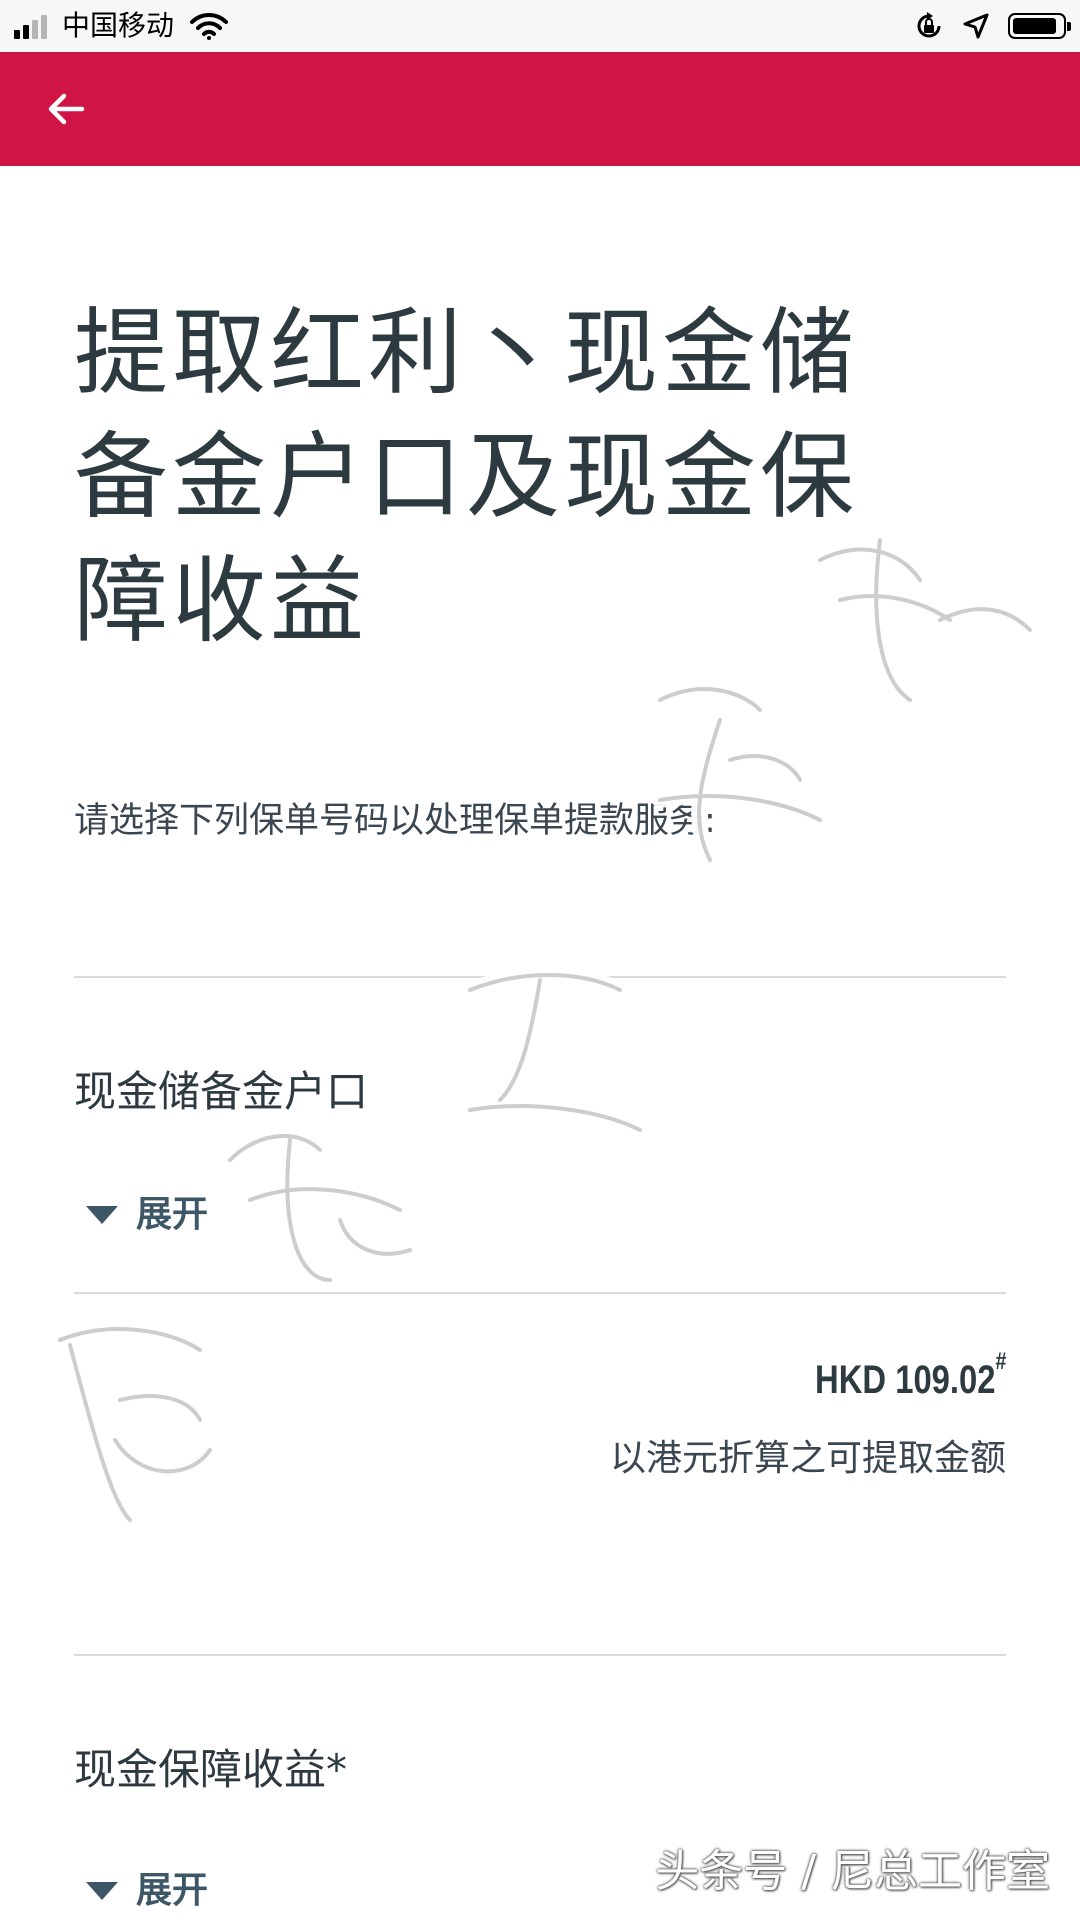  I want to click on status-right, so click(983, 26).